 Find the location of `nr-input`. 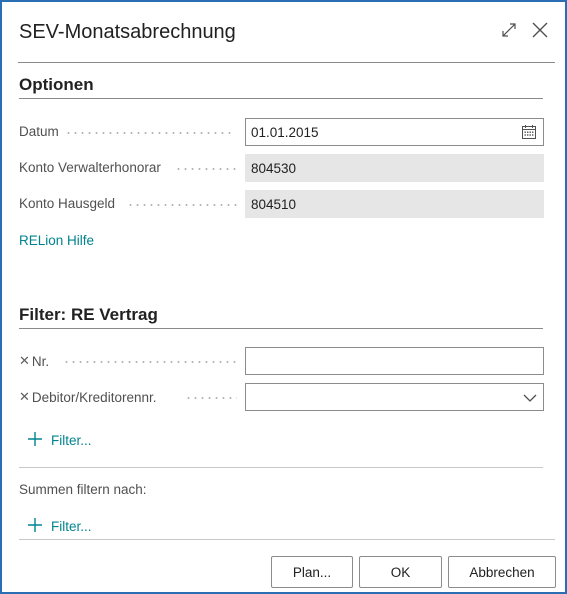

nr-input is located at coordinates (394, 361).